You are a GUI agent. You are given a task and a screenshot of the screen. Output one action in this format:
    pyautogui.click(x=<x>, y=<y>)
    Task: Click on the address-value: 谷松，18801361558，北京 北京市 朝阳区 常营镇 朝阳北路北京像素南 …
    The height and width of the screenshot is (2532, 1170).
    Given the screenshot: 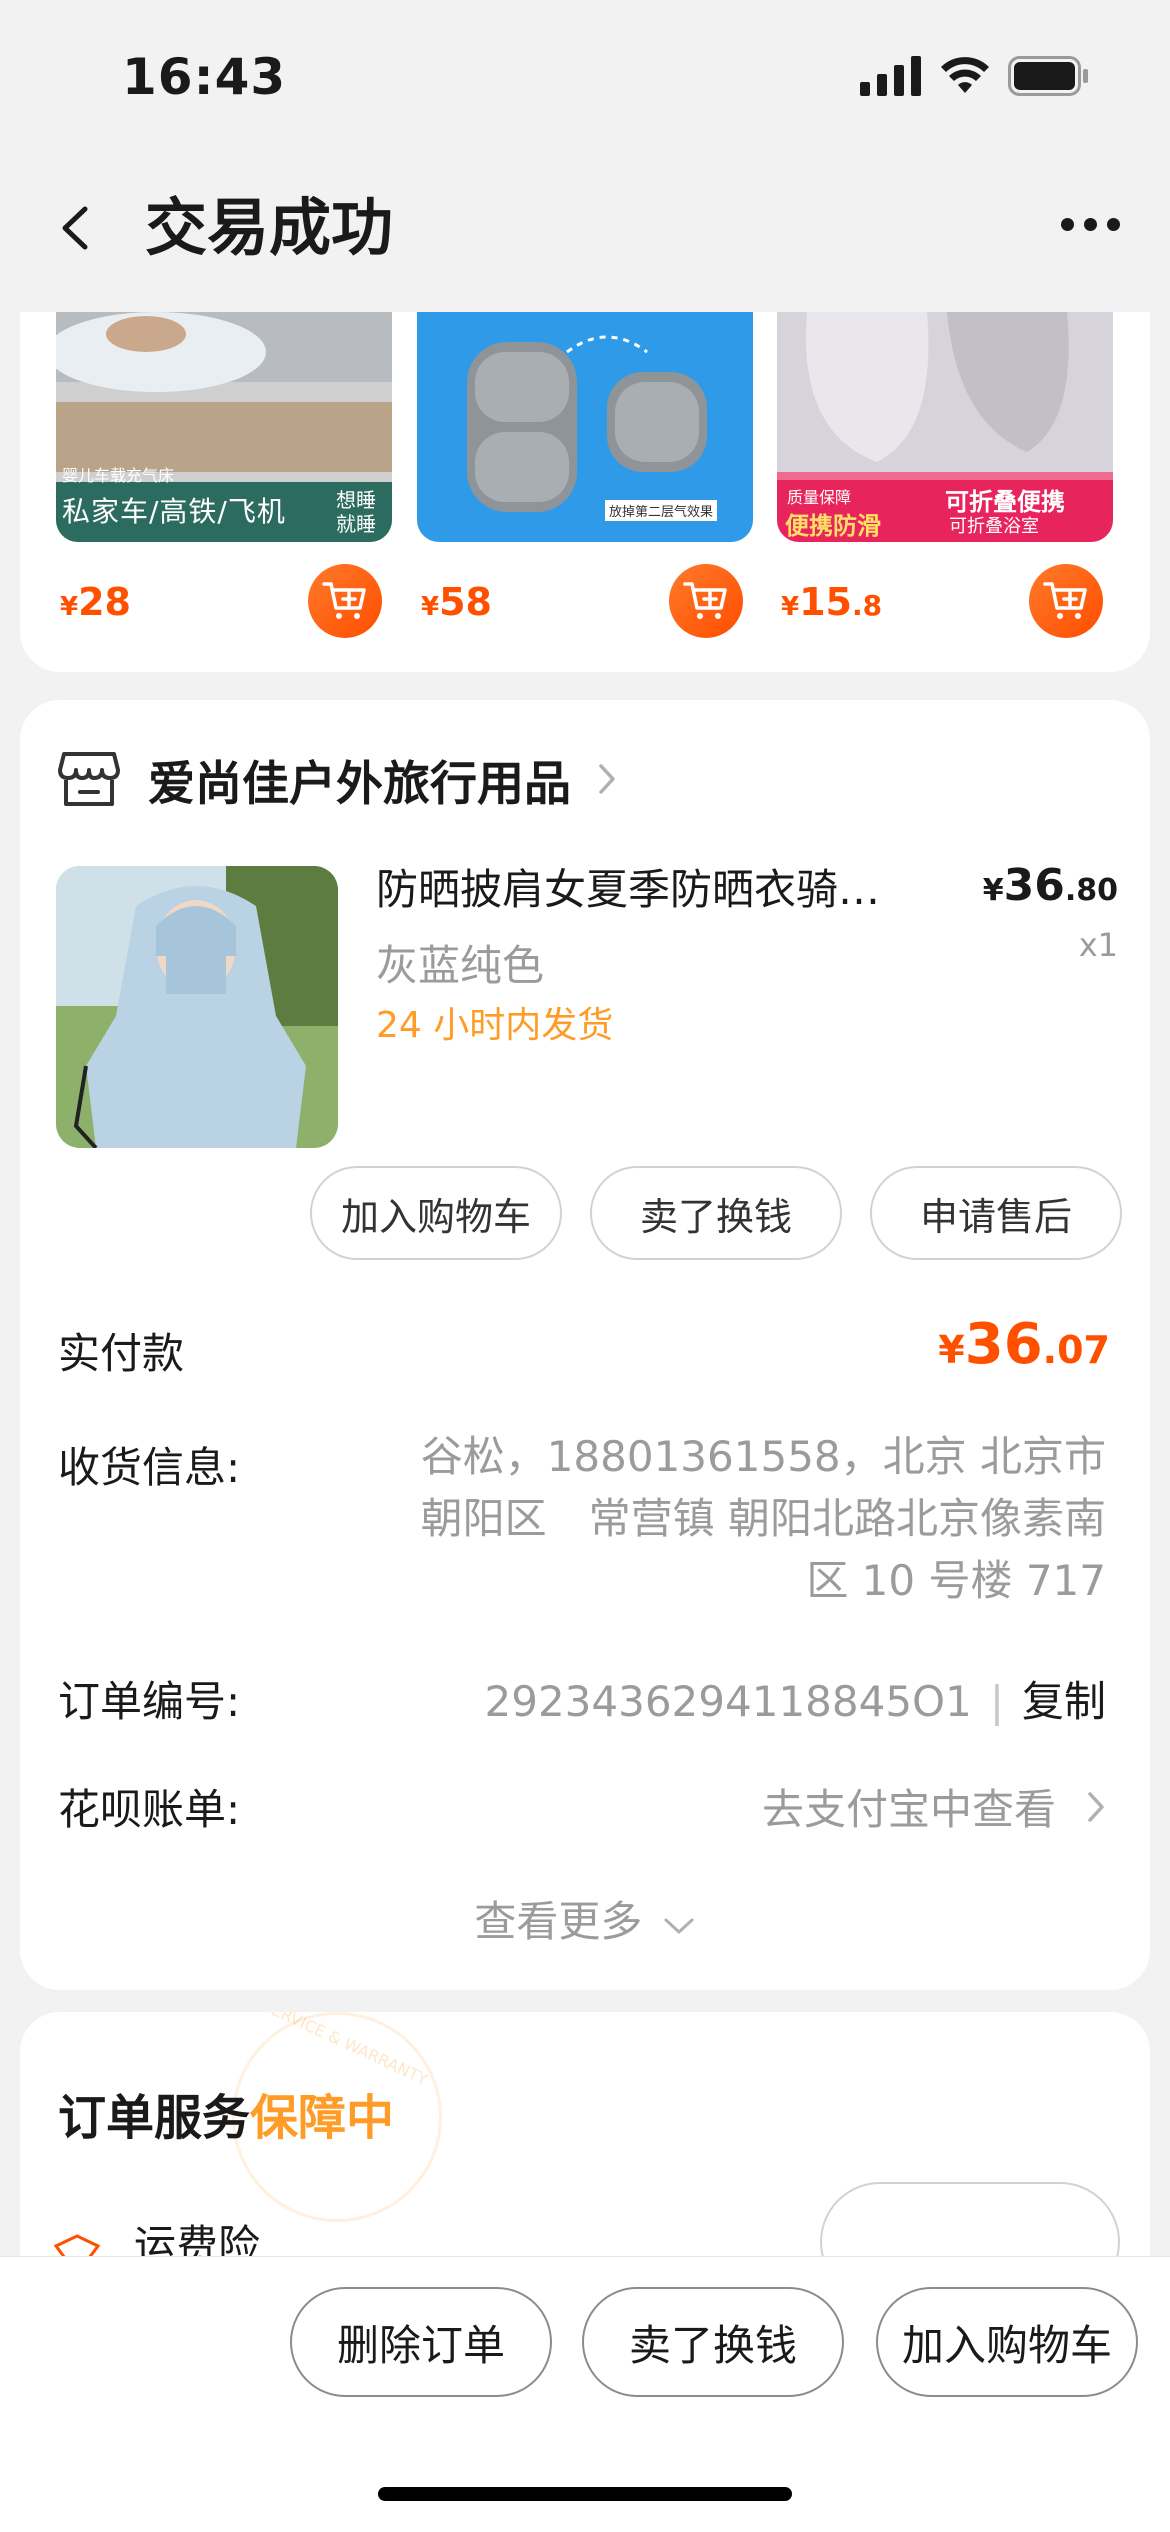 What is the action you would take?
    pyautogui.click(x=763, y=1518)
    